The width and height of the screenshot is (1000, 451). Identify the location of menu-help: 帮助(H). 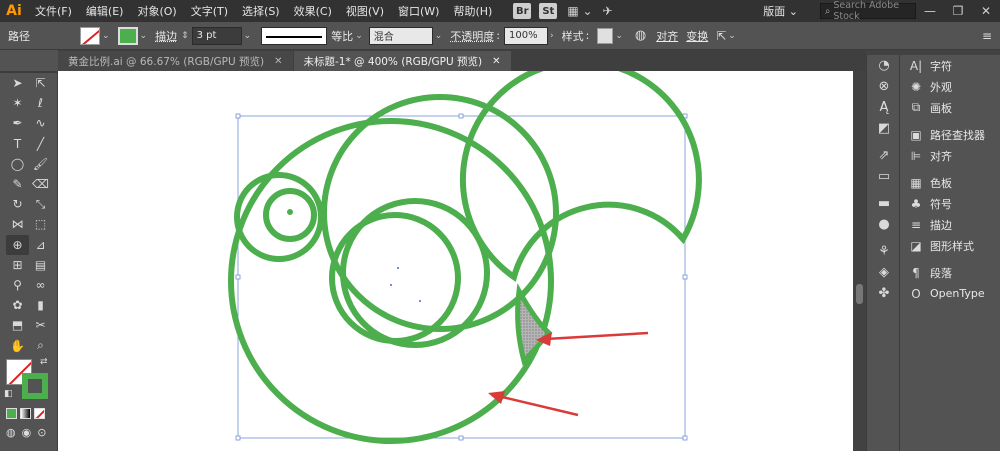
(472, 11).